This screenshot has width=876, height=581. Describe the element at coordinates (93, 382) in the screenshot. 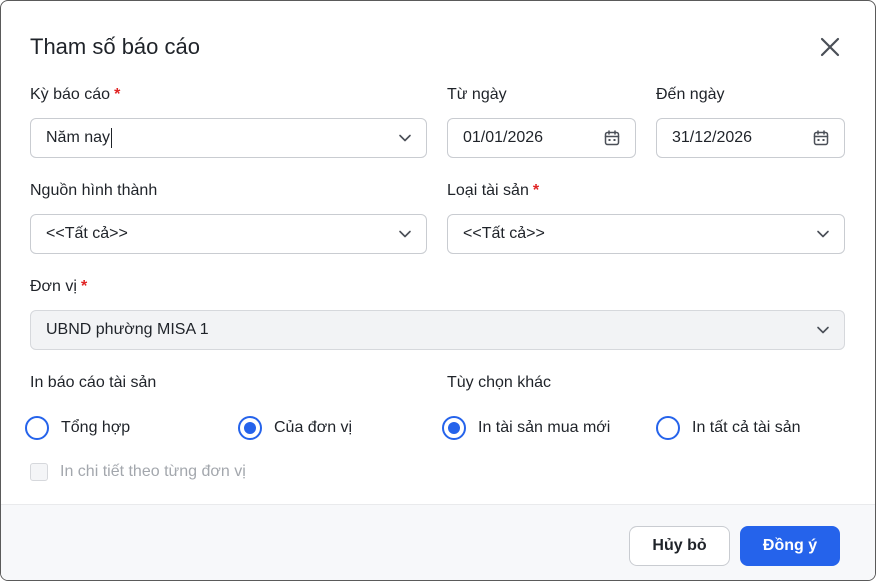

I see `print-report-label: In báo cáo tài sản` at that location.